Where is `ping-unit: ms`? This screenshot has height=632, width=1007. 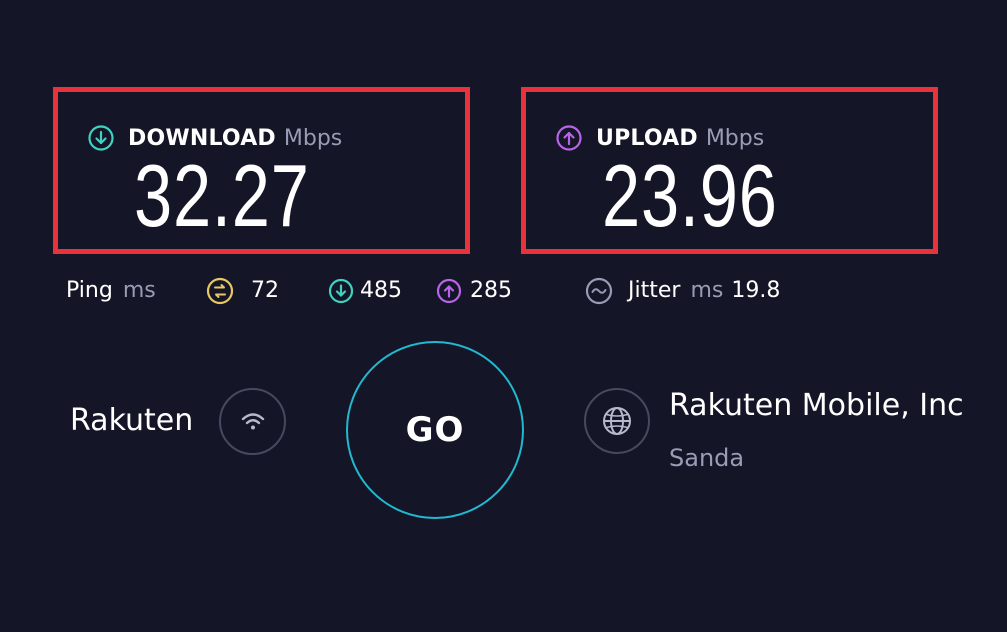
ping-unit: ms is located at coordinates (139, 290).